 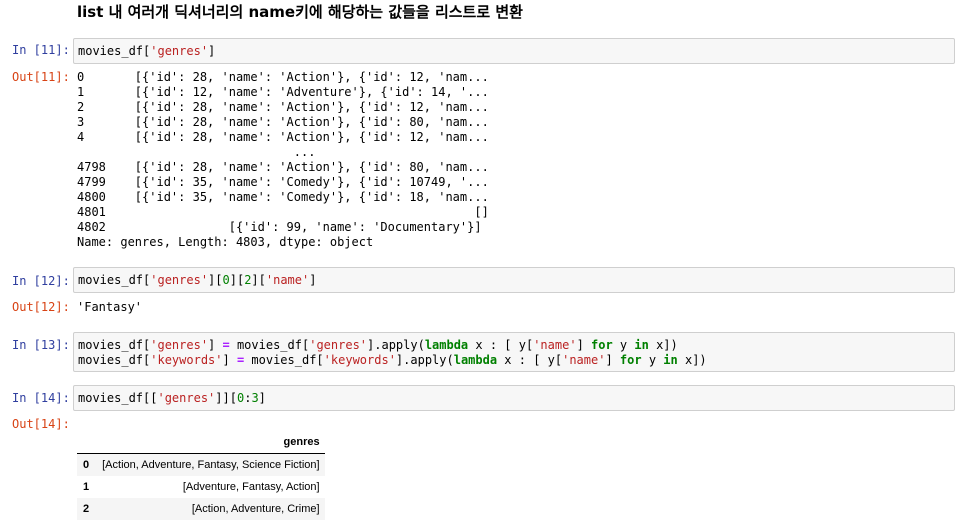 What do you see at coordinates (300, 12) in the screenshot?
I see `markdown-heading: list 내 여러개 딕셔너리의 name키에 해당하는 값들을 리스트로 변환` at bounding box center [300, 12].